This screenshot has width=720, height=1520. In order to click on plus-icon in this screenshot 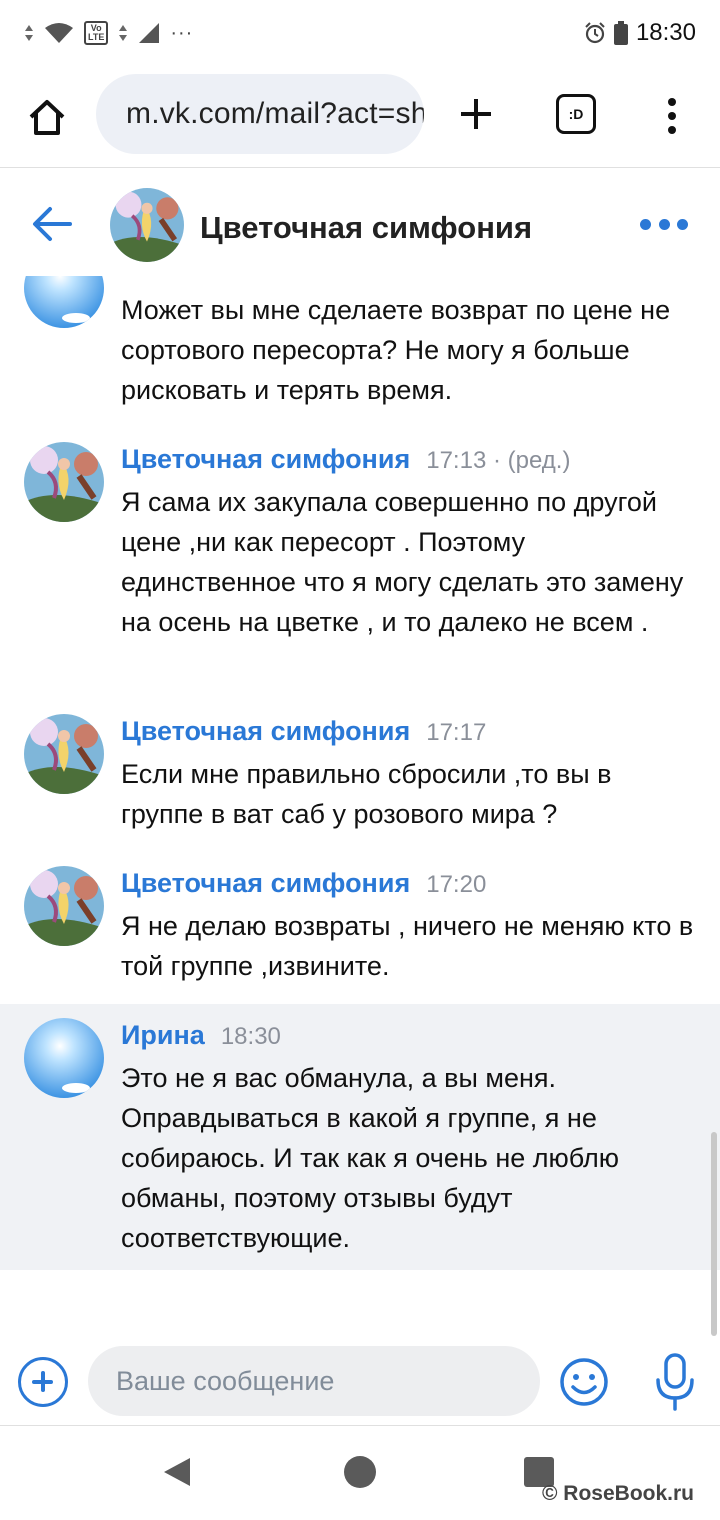, I will do `click(476, 114)`.